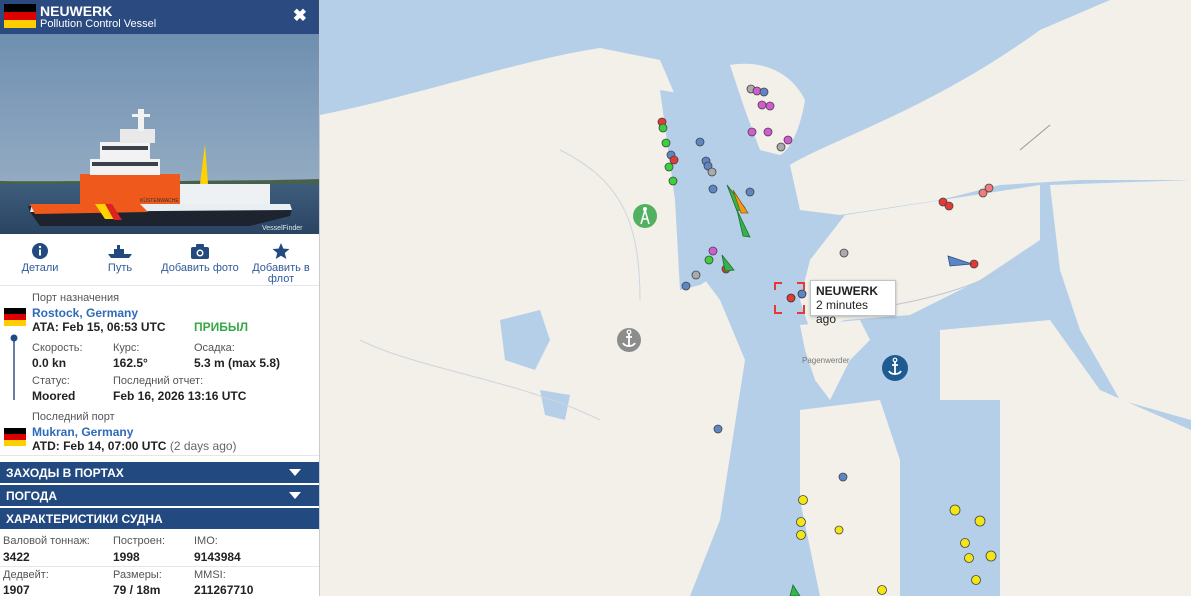 This screenshot has width=1191, height=596. Describe the element at coordinates (210, 575) in the screenshot. I see `mmsi-label: MMSI:` at that location.